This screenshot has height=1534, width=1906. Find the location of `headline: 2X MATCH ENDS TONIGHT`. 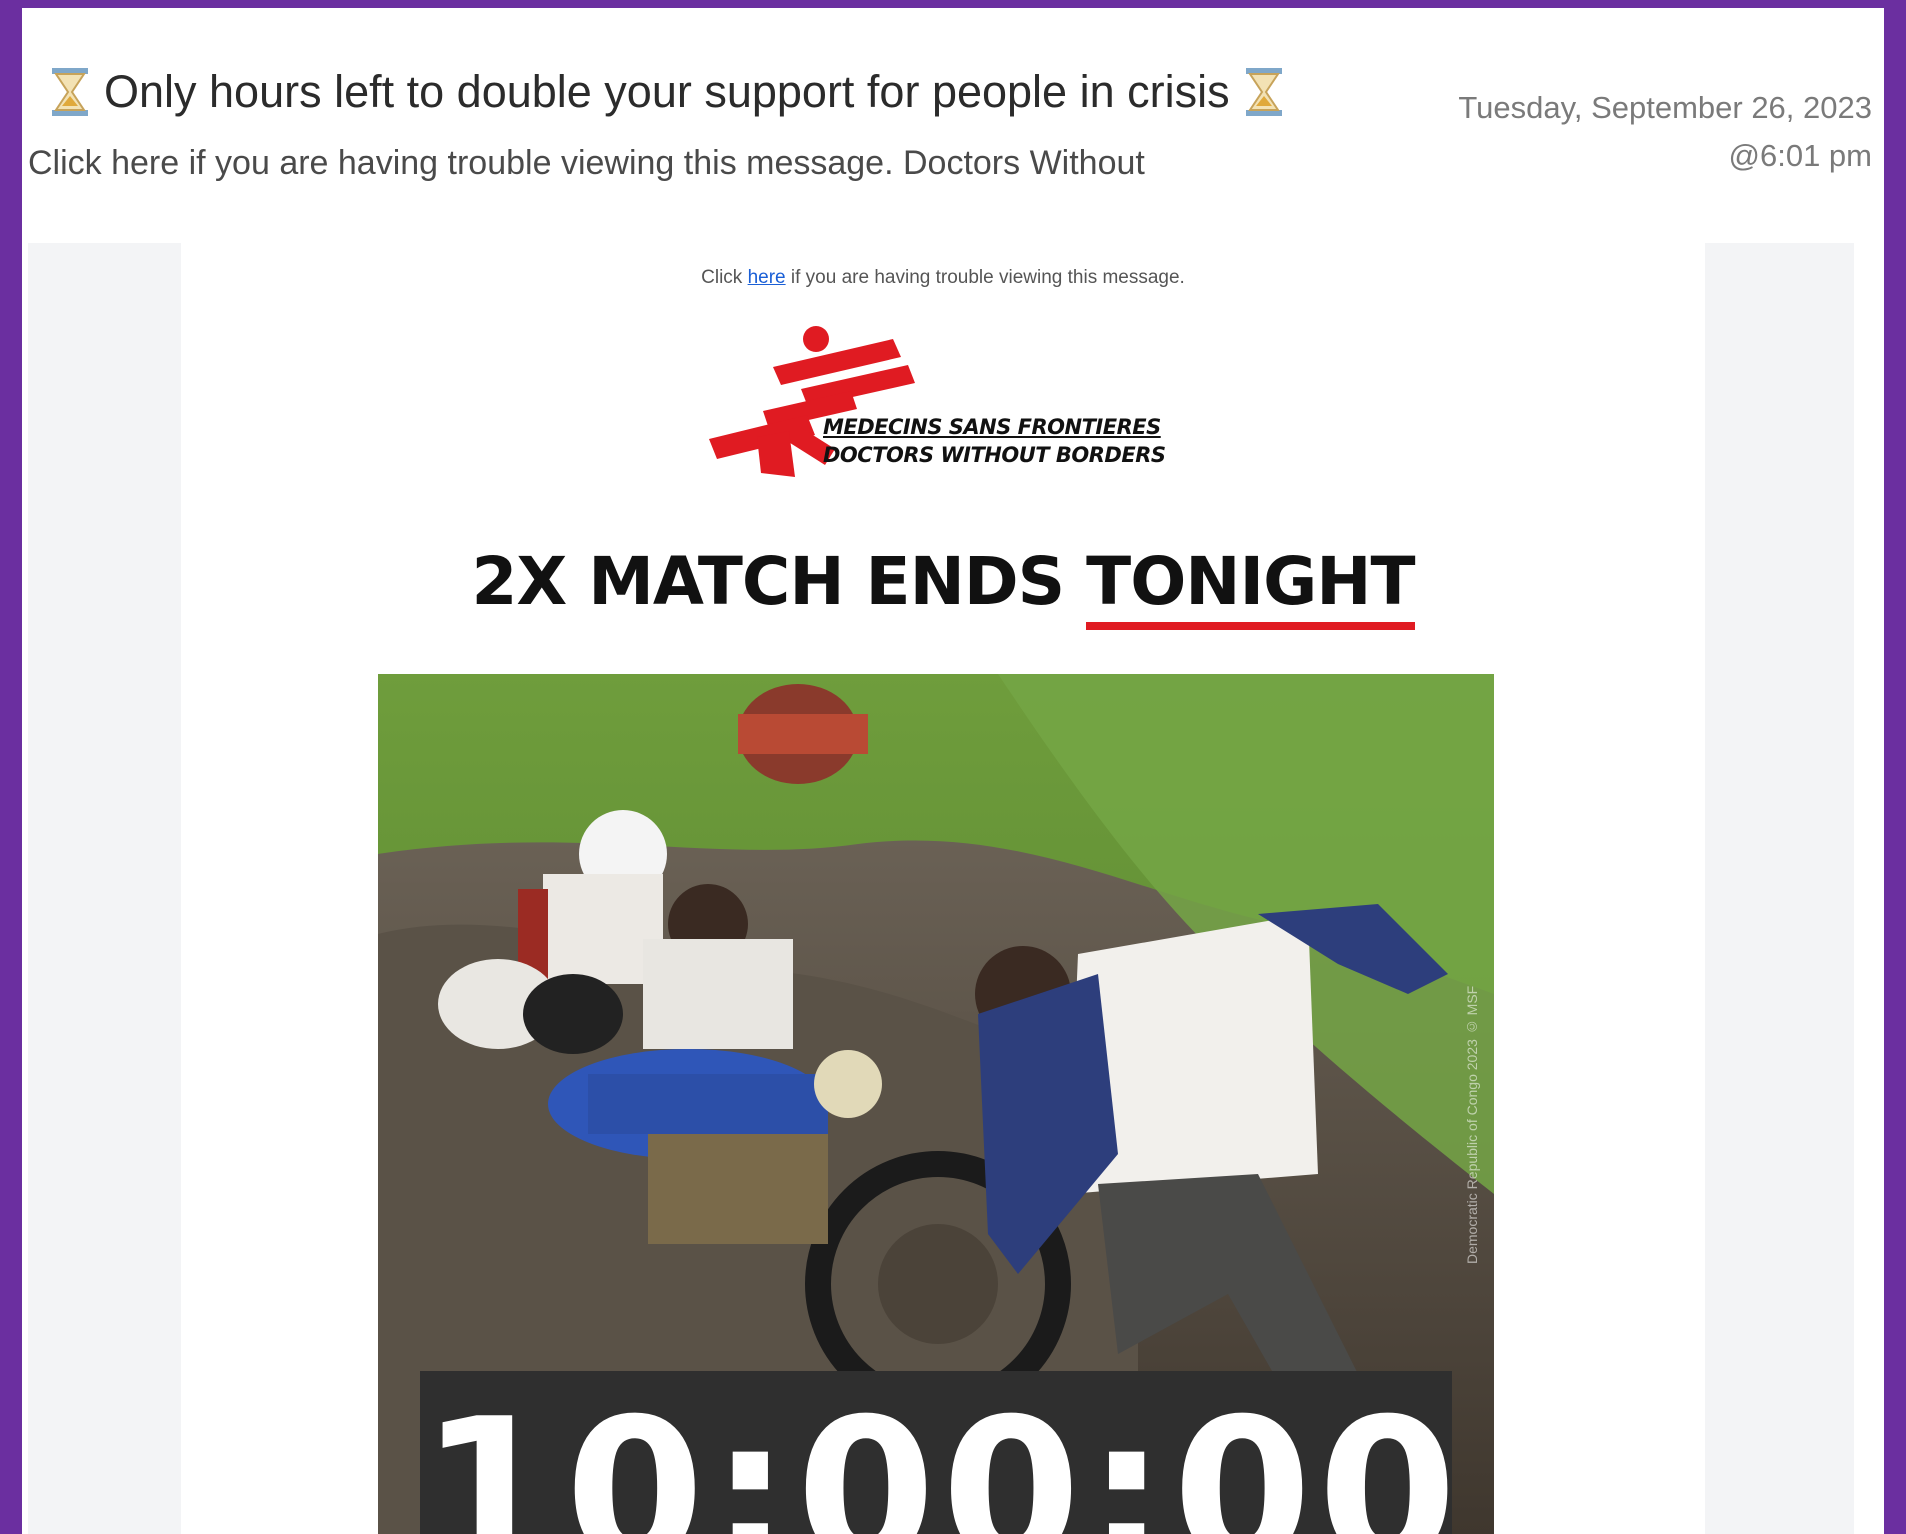

headline: 2X MATCH ENDS TONIGHT is located at coordinates (943, 586).